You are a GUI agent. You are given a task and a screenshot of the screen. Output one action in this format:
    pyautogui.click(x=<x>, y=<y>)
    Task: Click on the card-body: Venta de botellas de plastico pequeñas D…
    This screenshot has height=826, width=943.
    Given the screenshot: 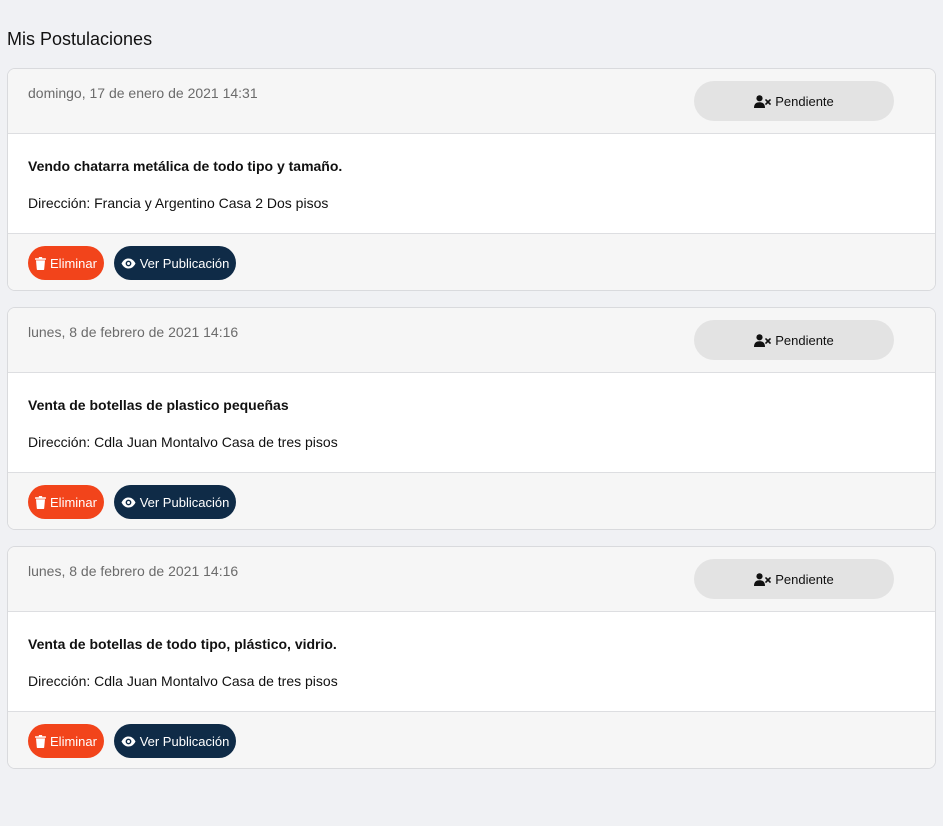 What is the action you would take?
    pyautogui.click(x=471, y=423)
    